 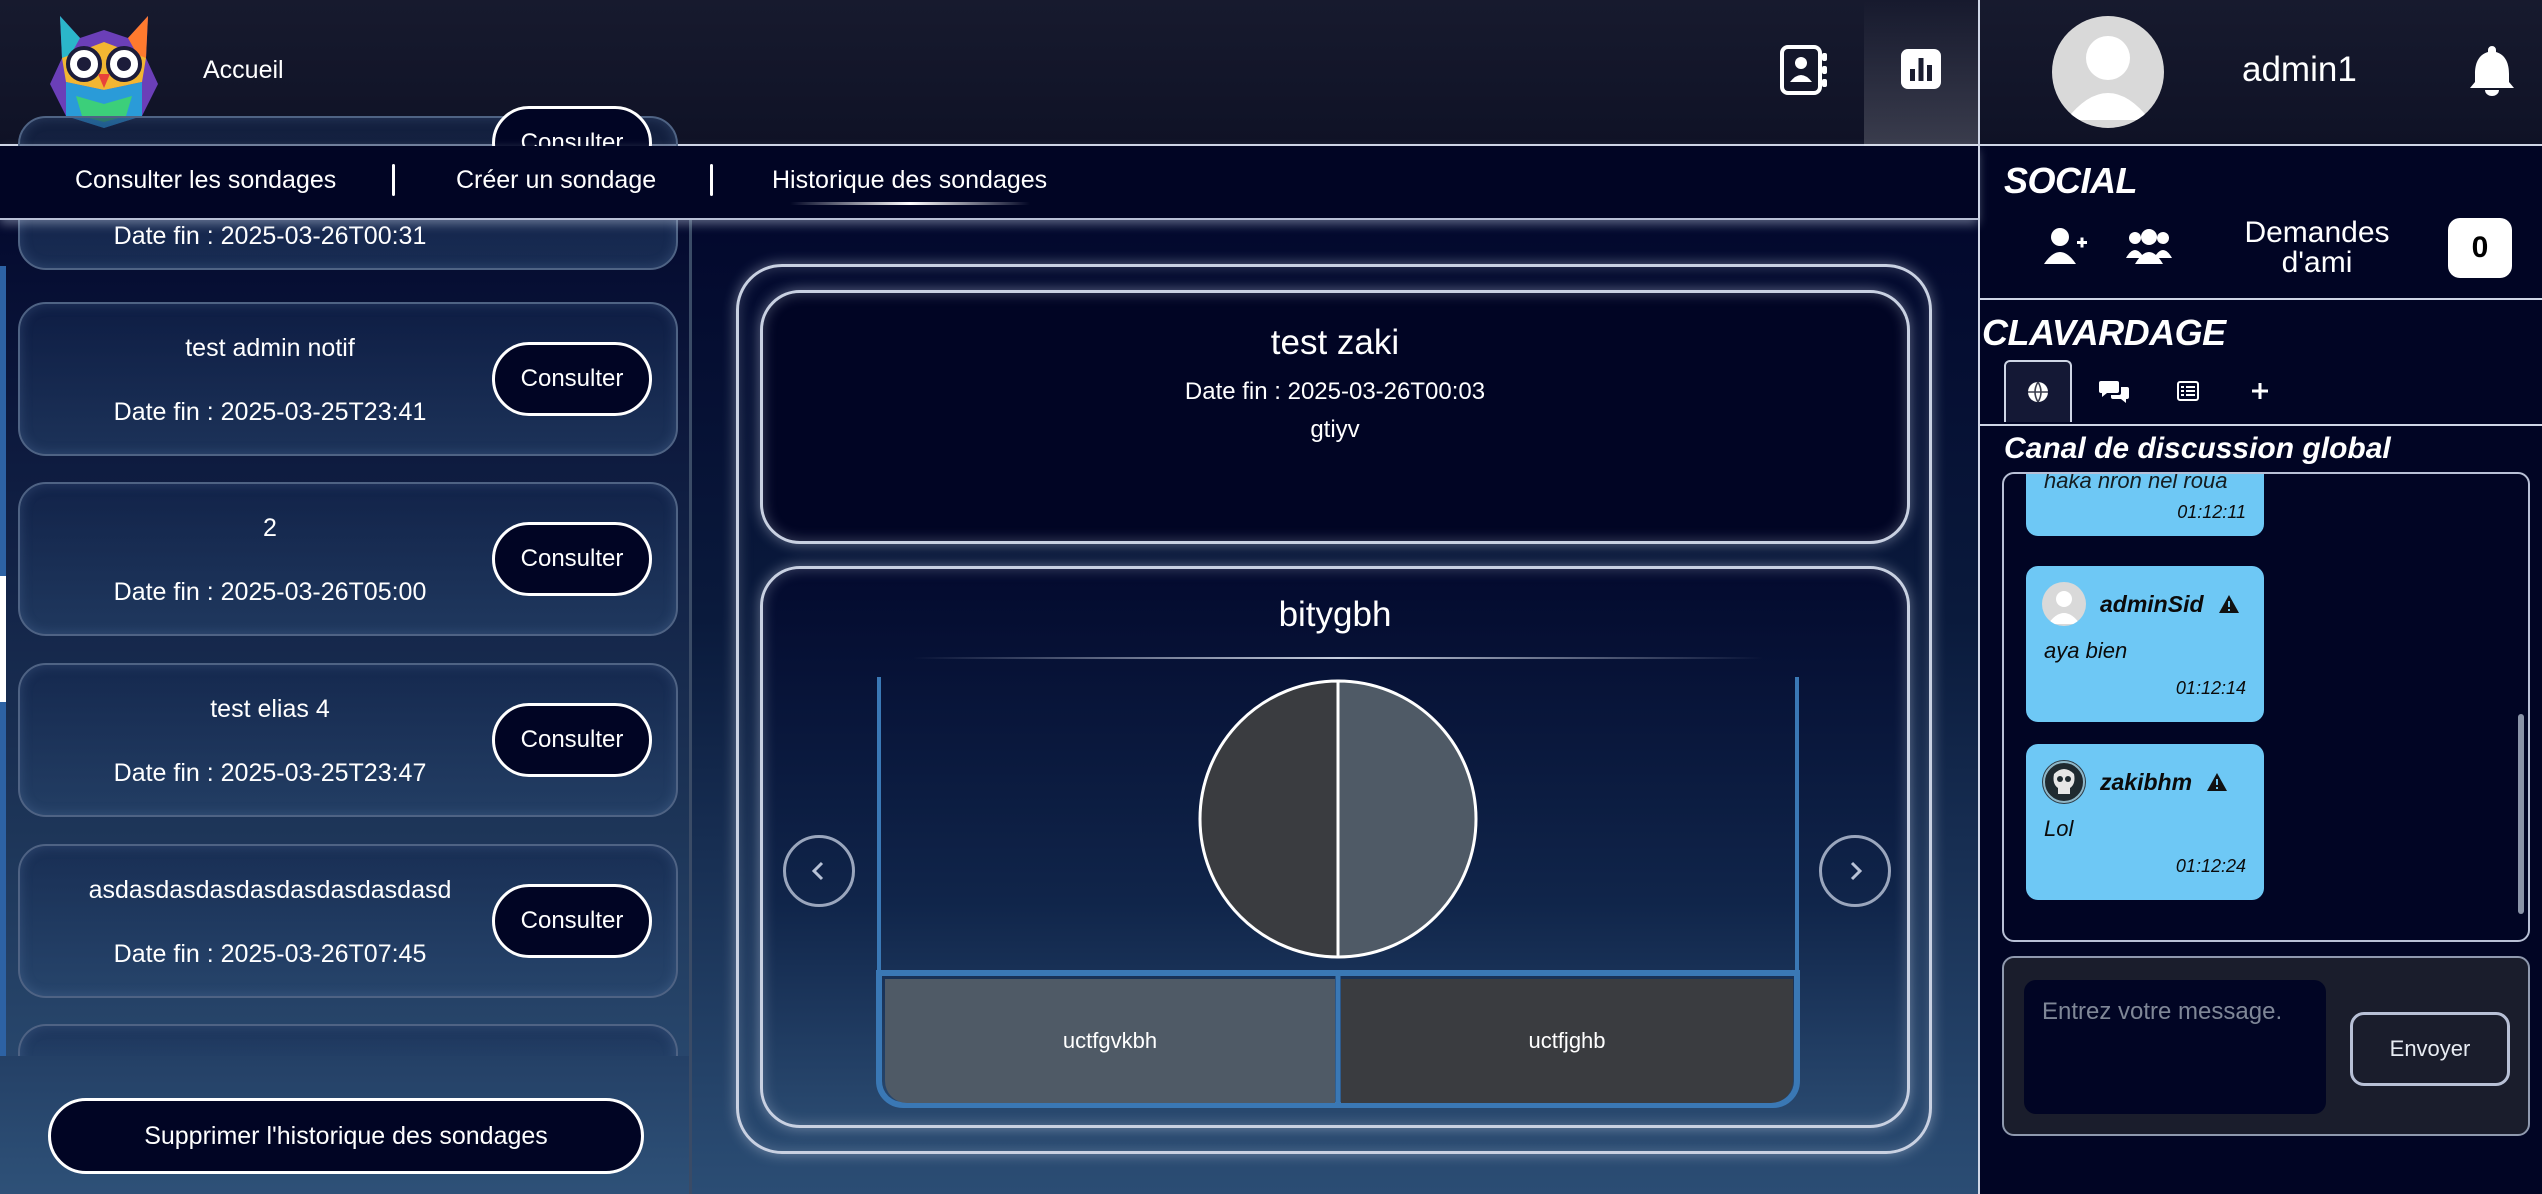 I want to click on previous-question-button, so click(x=819, y=871).